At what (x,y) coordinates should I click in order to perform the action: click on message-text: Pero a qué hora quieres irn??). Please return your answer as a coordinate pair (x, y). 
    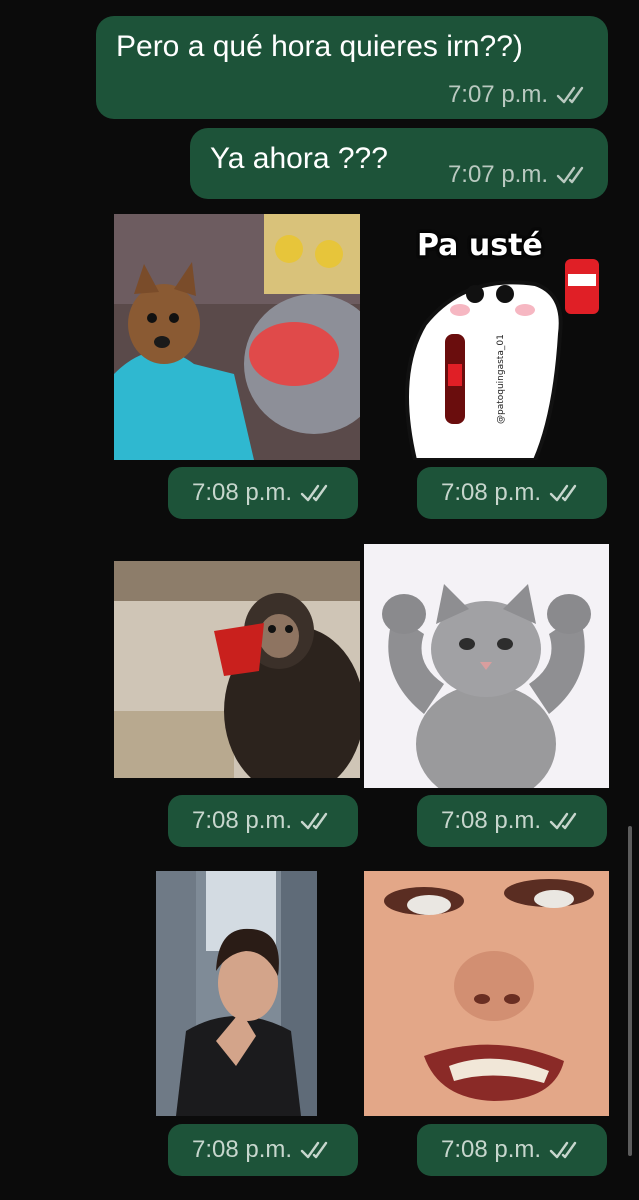
    Looking at the image, I should click on (319, 46).